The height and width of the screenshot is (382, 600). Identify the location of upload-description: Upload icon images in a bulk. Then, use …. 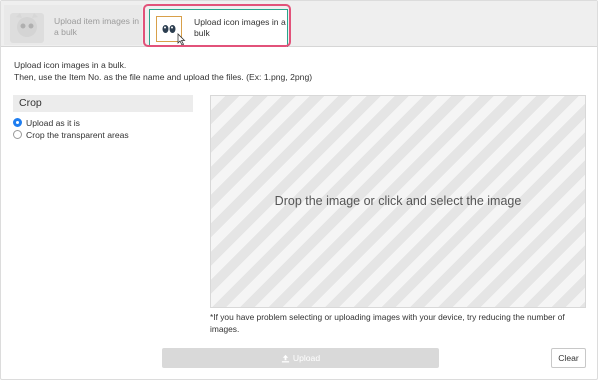
(163, 71).